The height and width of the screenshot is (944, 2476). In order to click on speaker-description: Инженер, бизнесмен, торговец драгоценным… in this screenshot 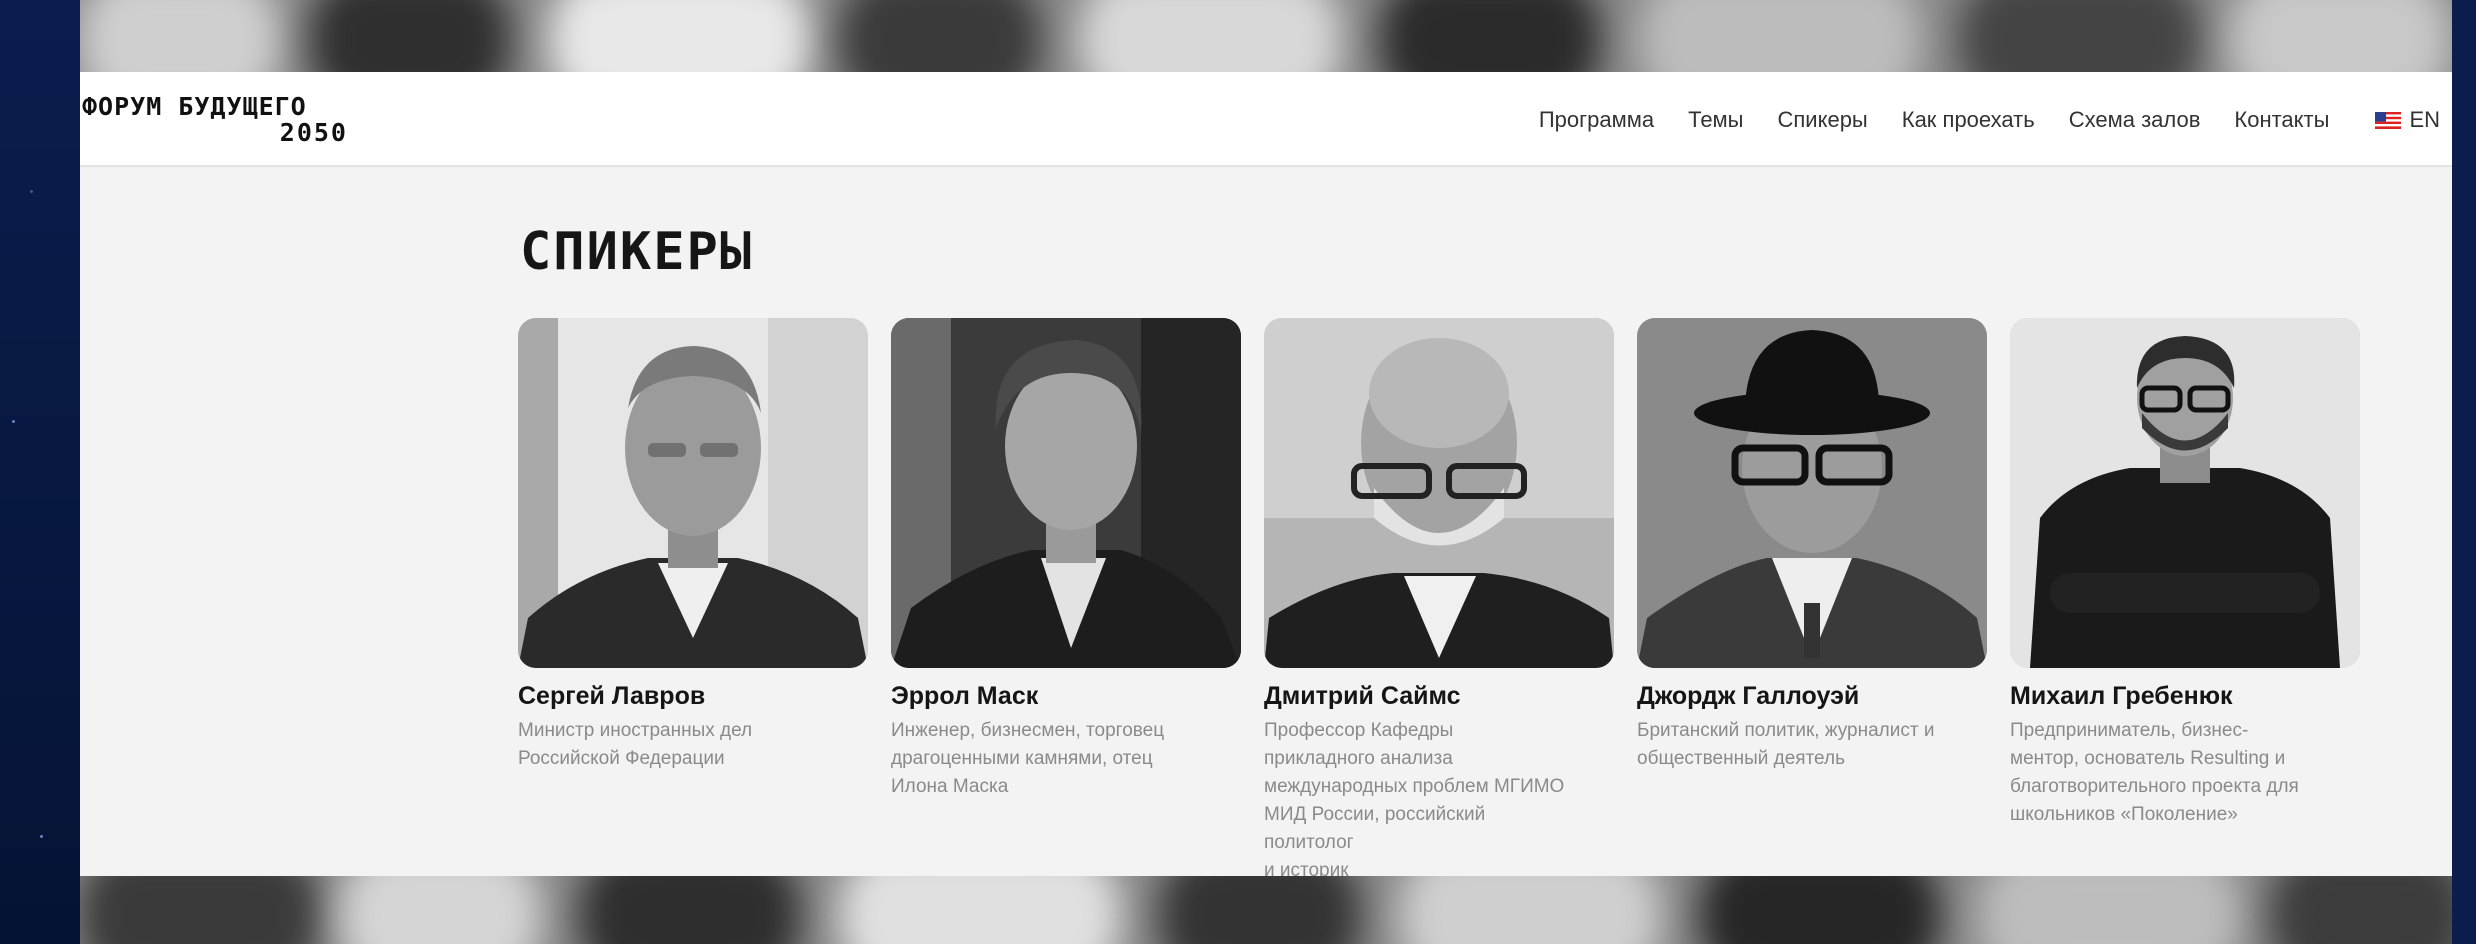, I will do `click(1028, 758)`.